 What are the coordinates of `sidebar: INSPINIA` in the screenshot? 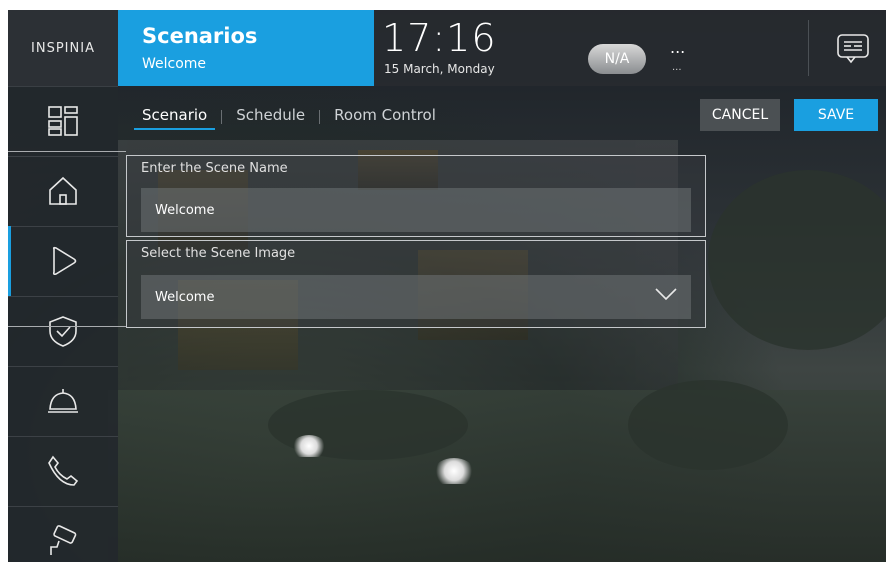 It's located at (63, 286).